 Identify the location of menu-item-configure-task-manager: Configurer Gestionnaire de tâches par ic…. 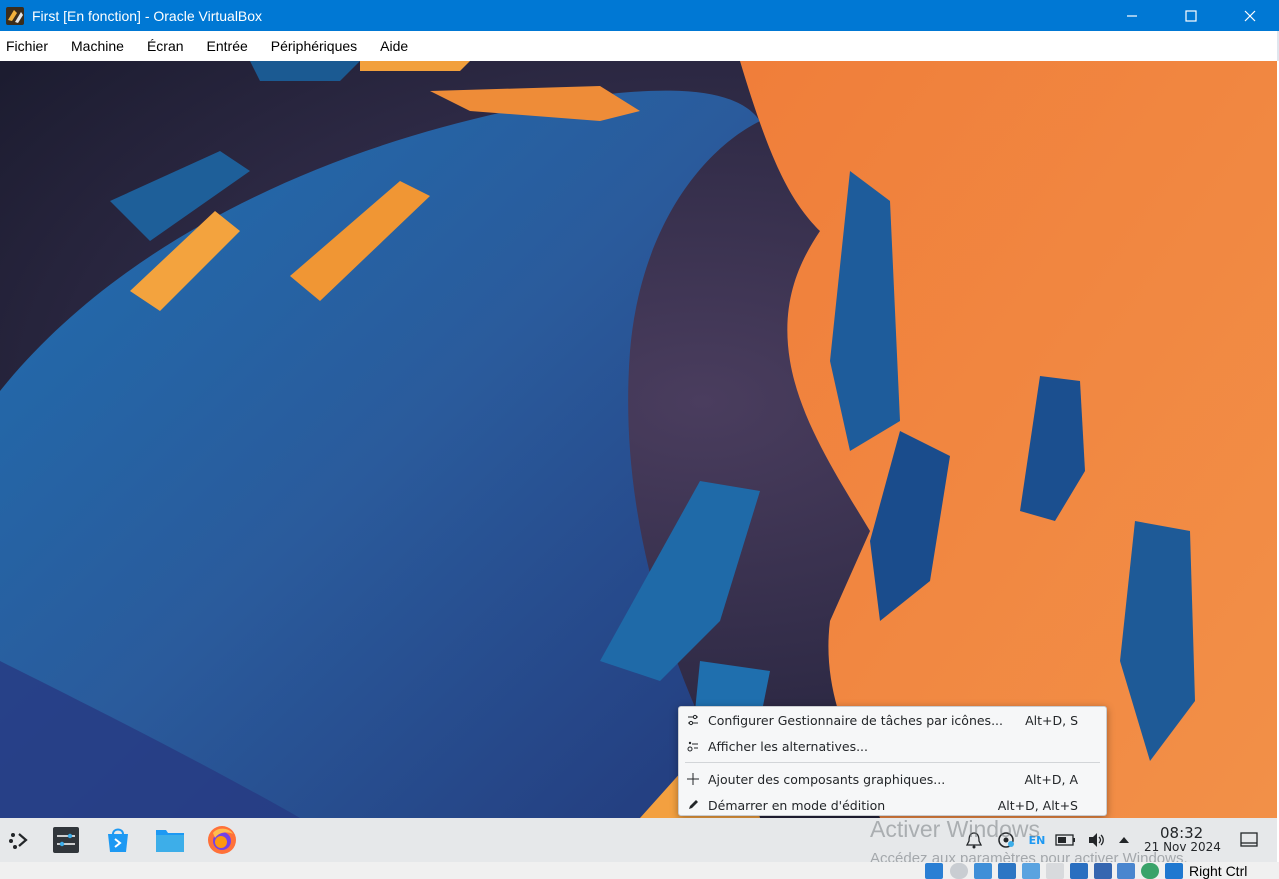
(892, 720).